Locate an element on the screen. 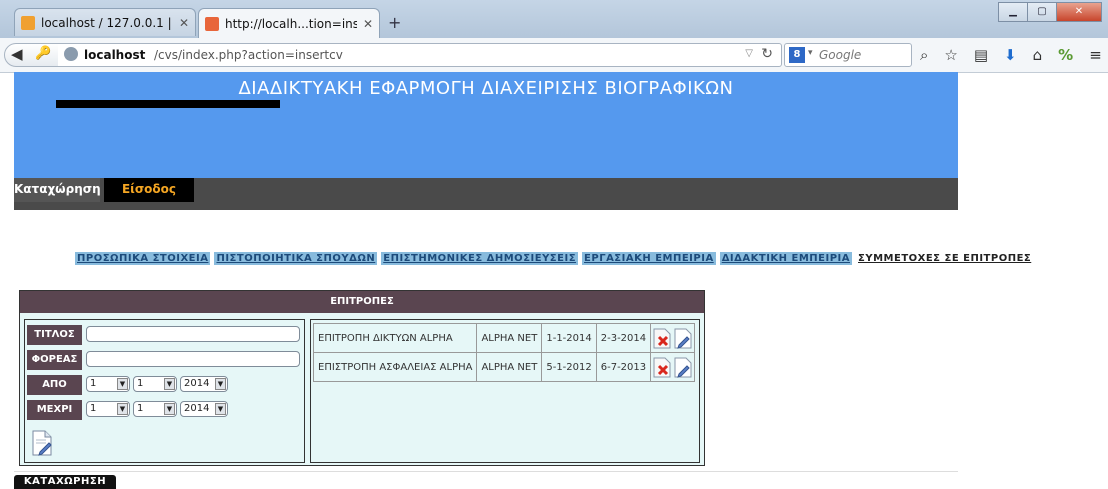 This screenshot has width=1108, height=489. form-row-title: ΤΙΤΛΟΣ is located at coordinates (164, 334).